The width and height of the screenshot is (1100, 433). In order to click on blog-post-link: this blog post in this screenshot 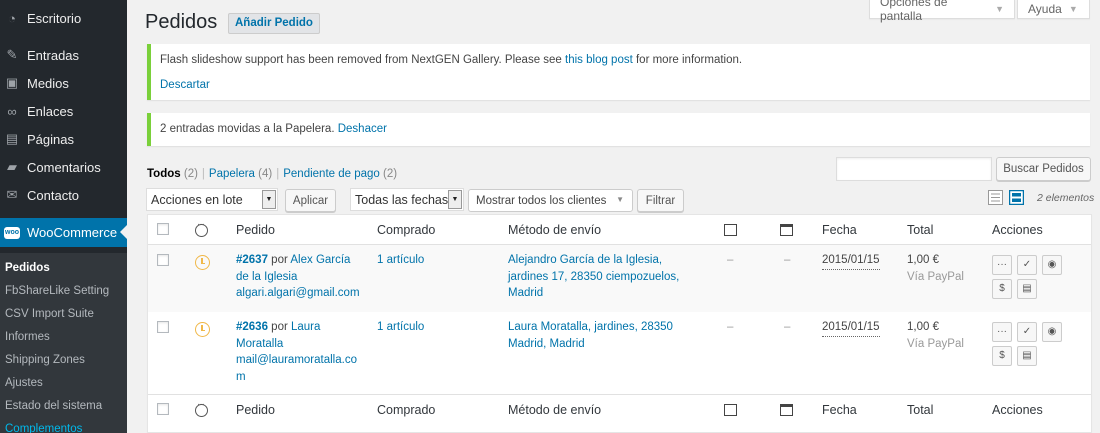, I will do `click(599, 60)`.